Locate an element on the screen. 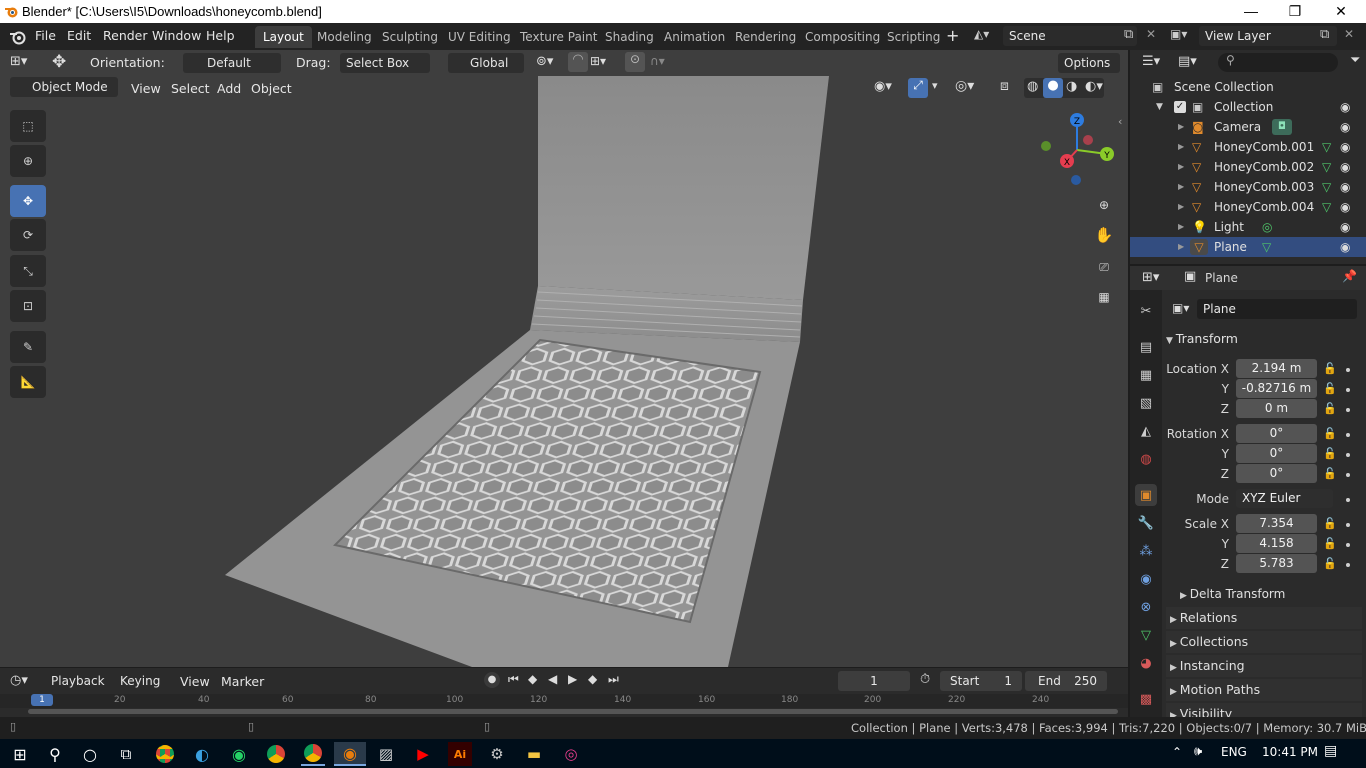 The image size is (1366, 768). xray-icon: ⧈ is located at coordinates (1004, 86).